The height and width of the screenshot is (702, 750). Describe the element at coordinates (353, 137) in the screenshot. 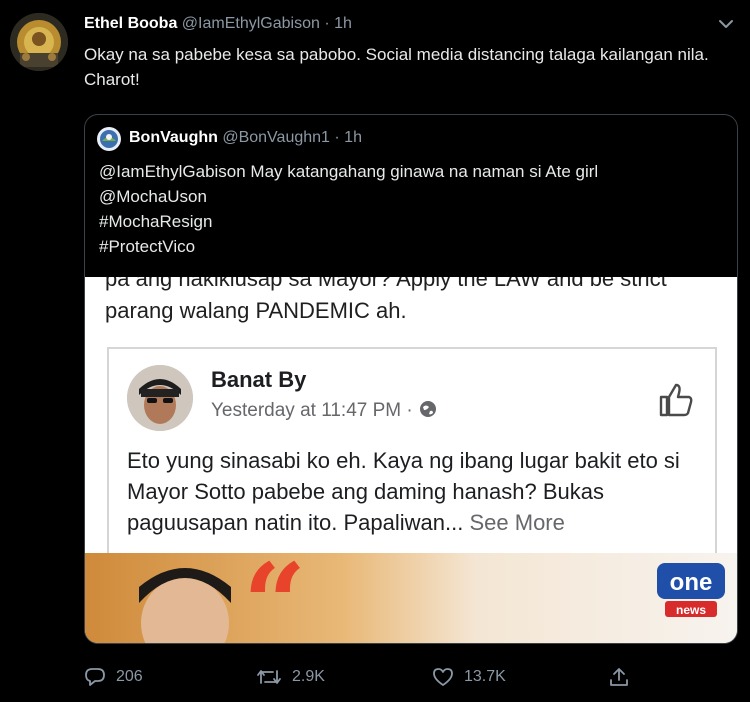

I see `quoted-timestamp: 1h` at that location.